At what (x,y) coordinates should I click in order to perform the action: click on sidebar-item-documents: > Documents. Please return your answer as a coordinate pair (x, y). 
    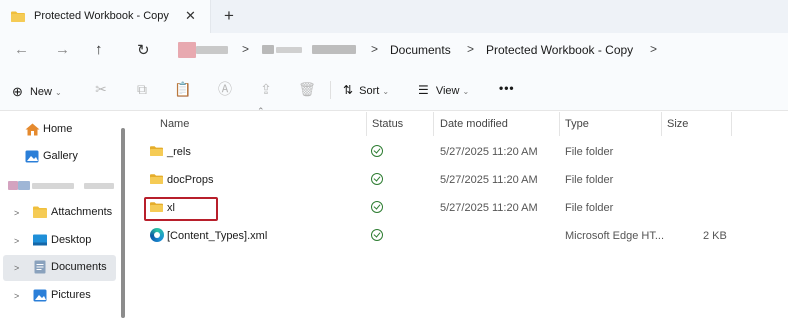
    Looking at the image, I should click on (59, 268).